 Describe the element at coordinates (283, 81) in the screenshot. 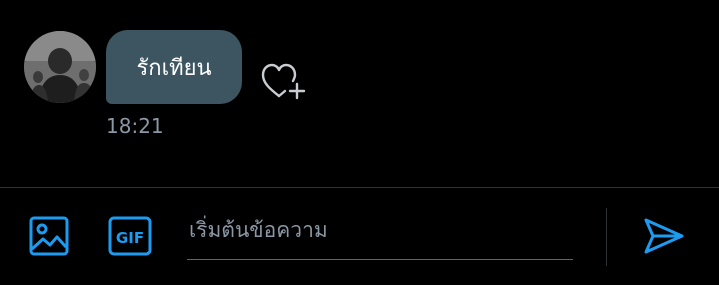

I see `heart-plus-icon` at that location.